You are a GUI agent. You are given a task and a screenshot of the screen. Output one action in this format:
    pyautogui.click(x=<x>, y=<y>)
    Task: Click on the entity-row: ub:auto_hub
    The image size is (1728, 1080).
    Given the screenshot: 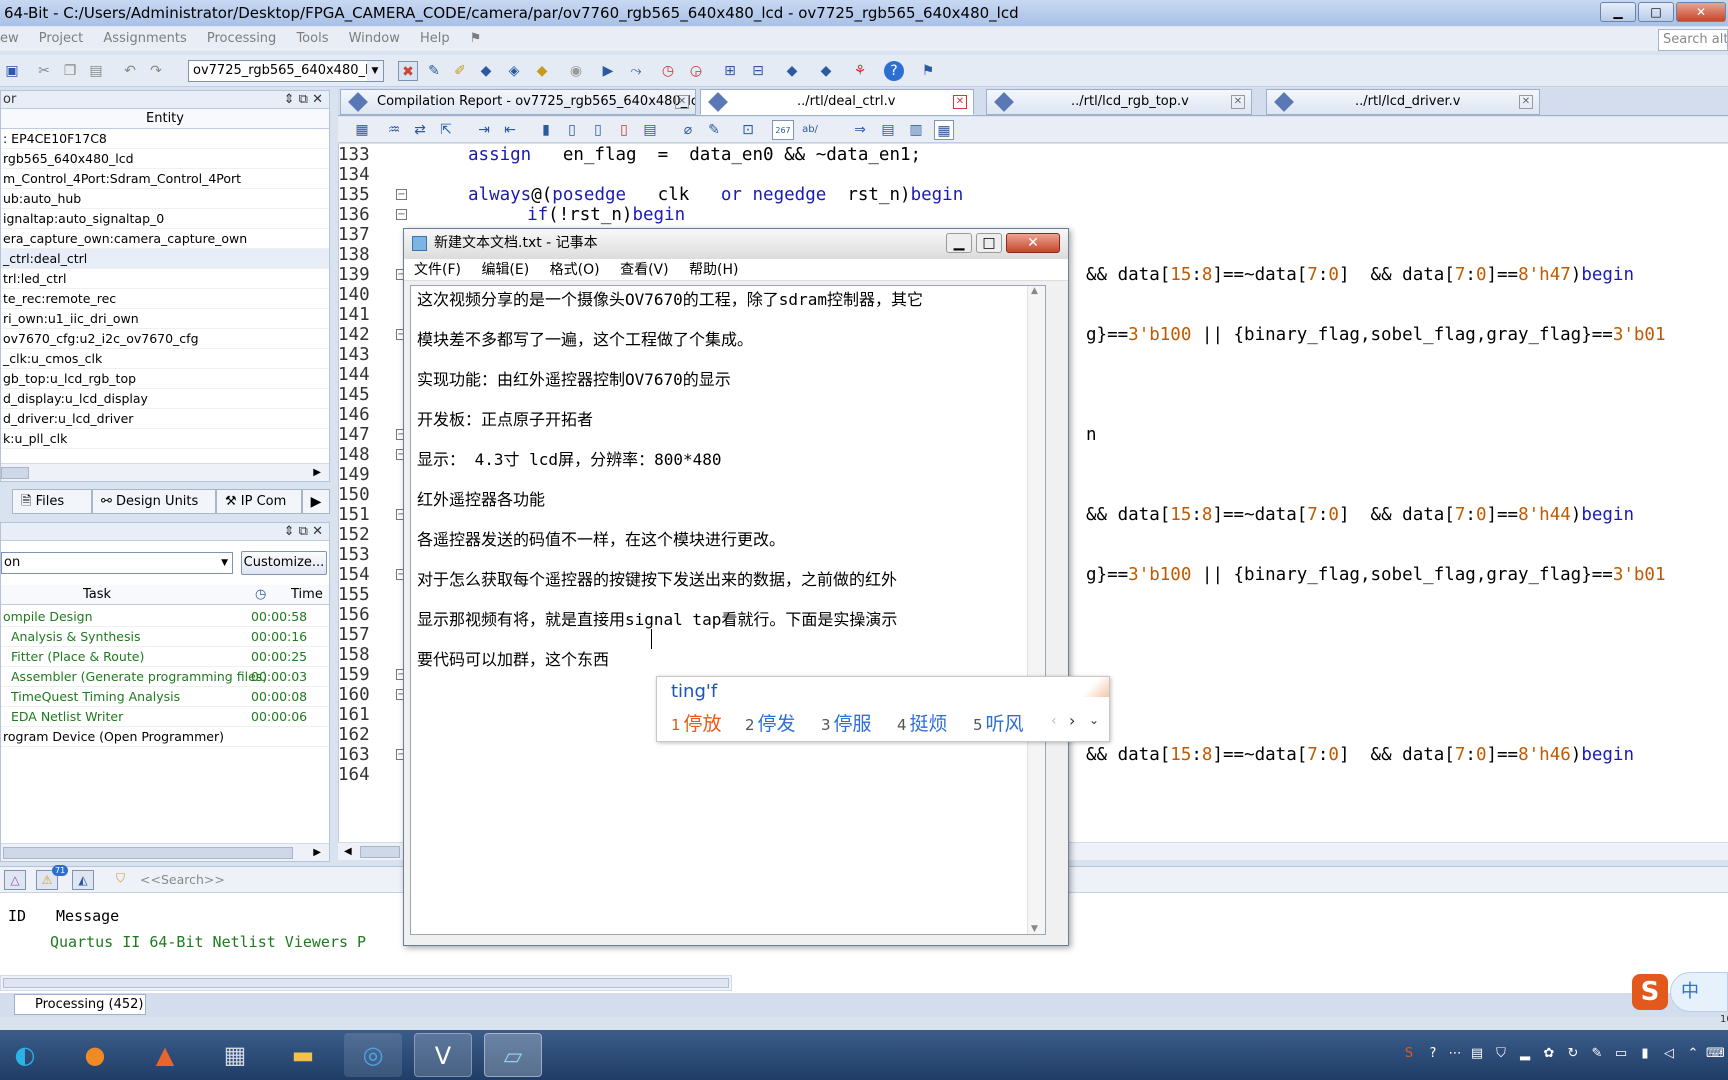 What is the action you would take?
    pyautogui.click(x=165, y=199)
    